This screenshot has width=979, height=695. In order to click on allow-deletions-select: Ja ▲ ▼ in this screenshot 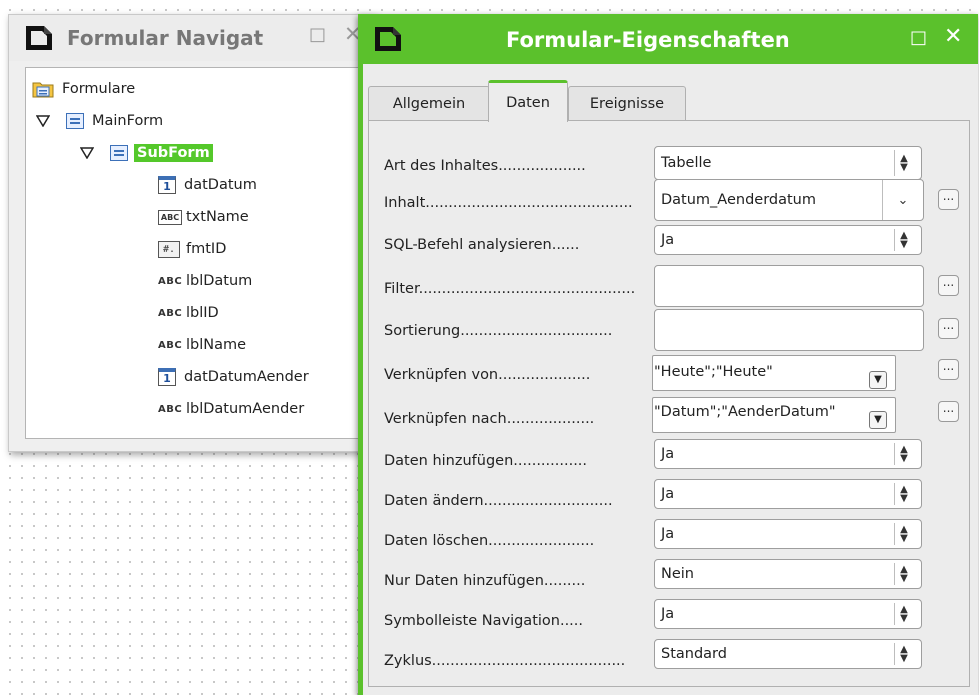, I will do `click(788, 534)`.